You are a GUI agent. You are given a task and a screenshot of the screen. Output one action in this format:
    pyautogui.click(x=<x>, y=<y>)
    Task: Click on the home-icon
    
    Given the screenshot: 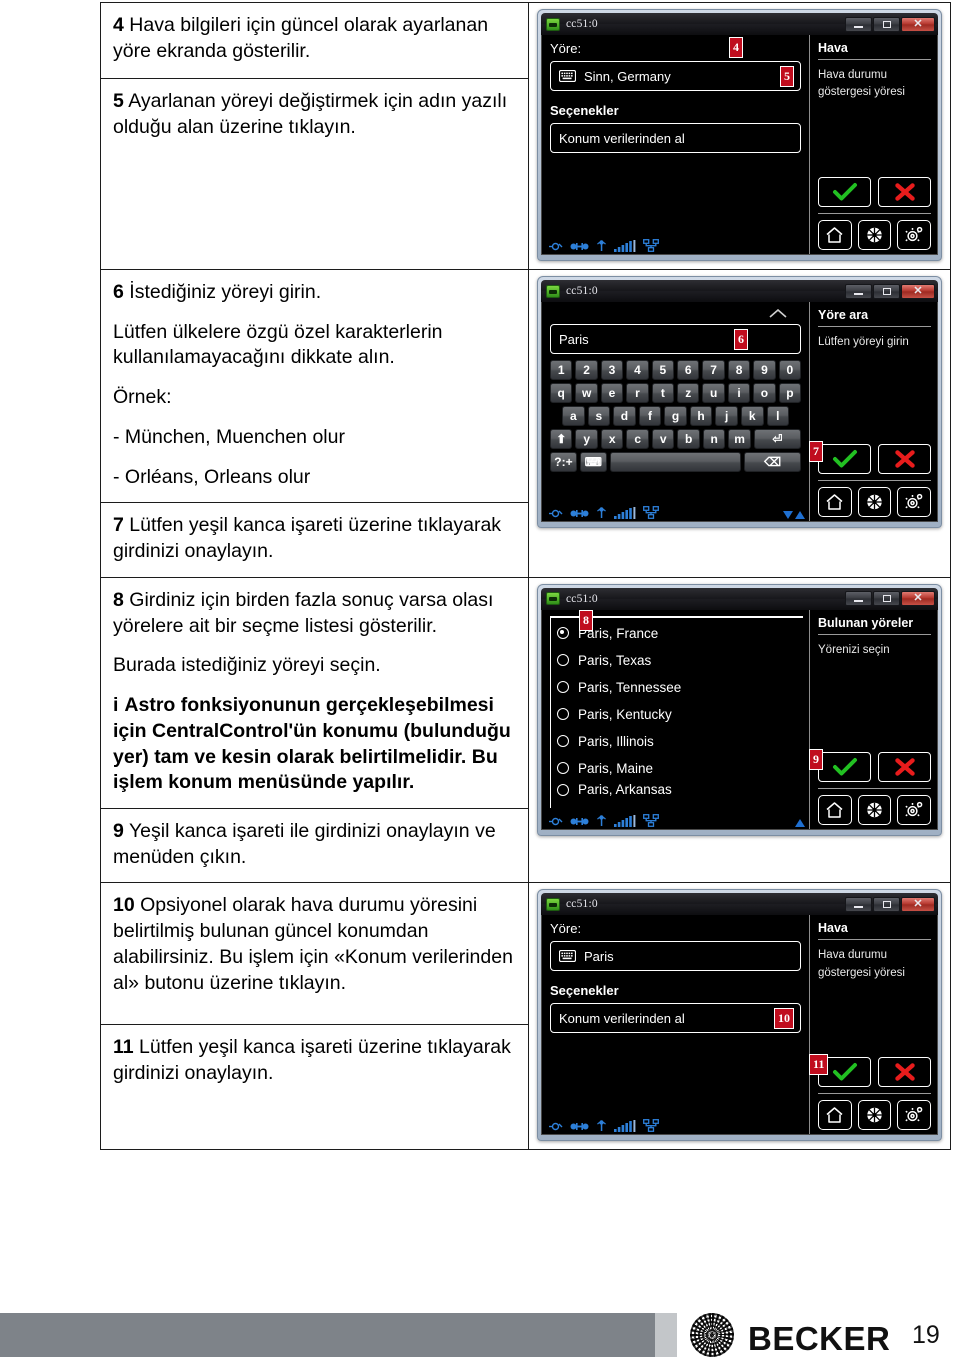 What is the action you would take?
    pyautogui.click(x=834, y=1115)
    